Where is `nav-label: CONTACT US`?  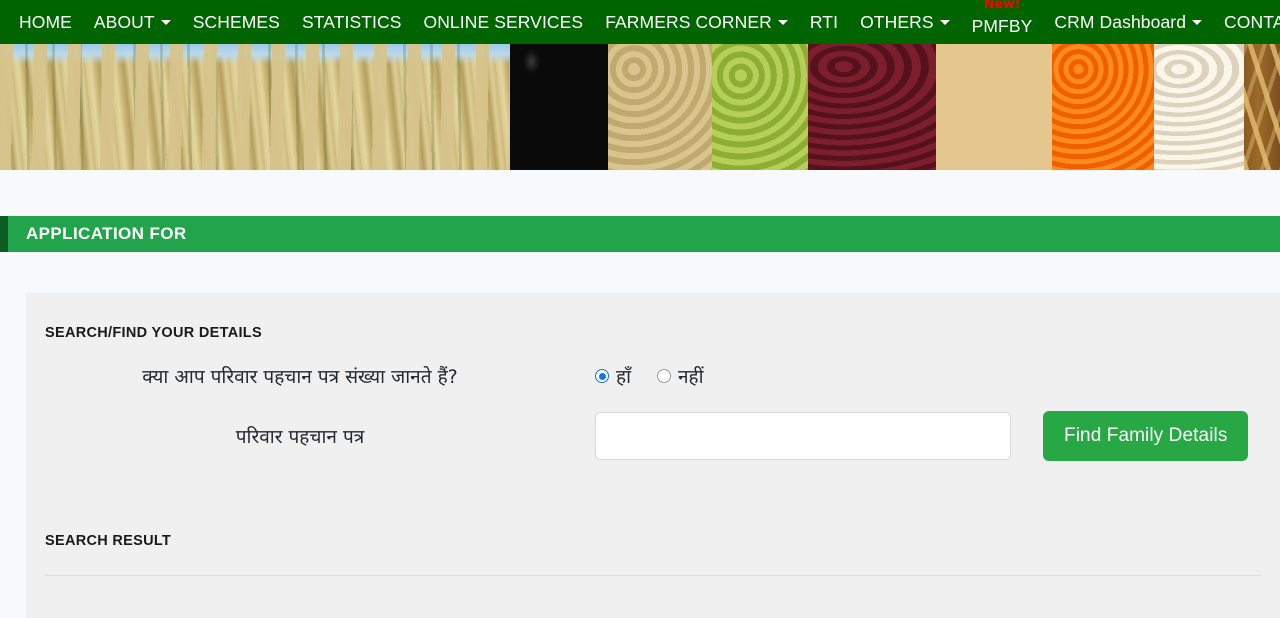 nav-label: CONTACT US is located at coordinates (1252, 21).